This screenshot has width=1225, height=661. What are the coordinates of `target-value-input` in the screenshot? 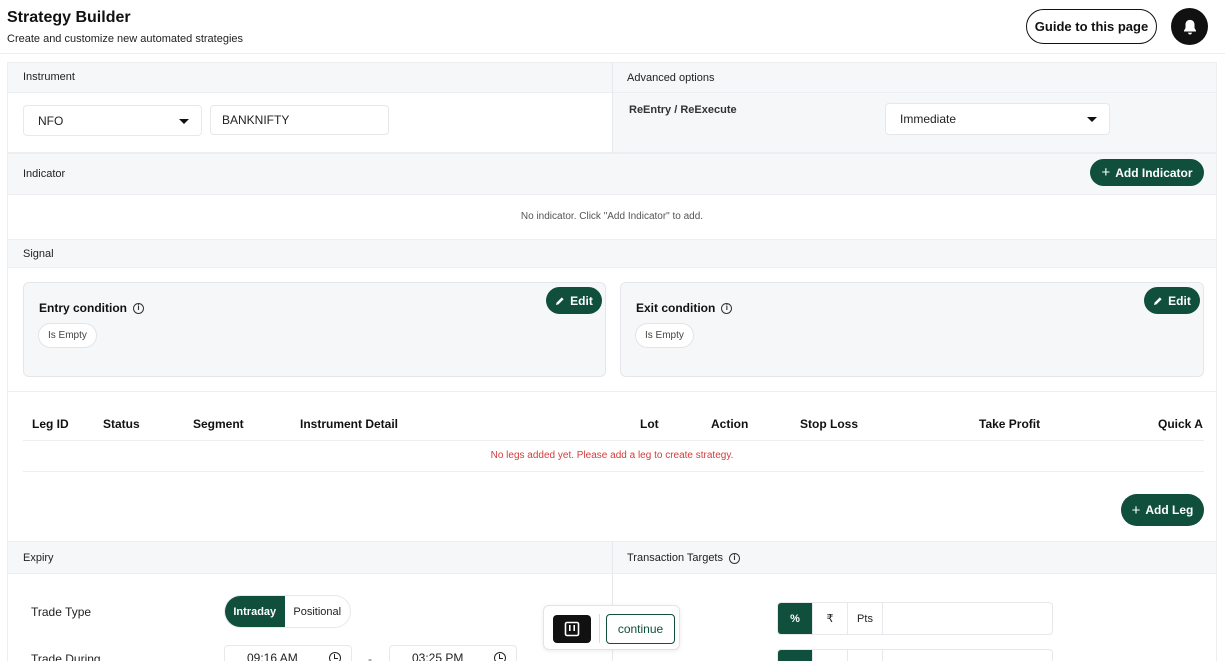 It's located at (967, 618).